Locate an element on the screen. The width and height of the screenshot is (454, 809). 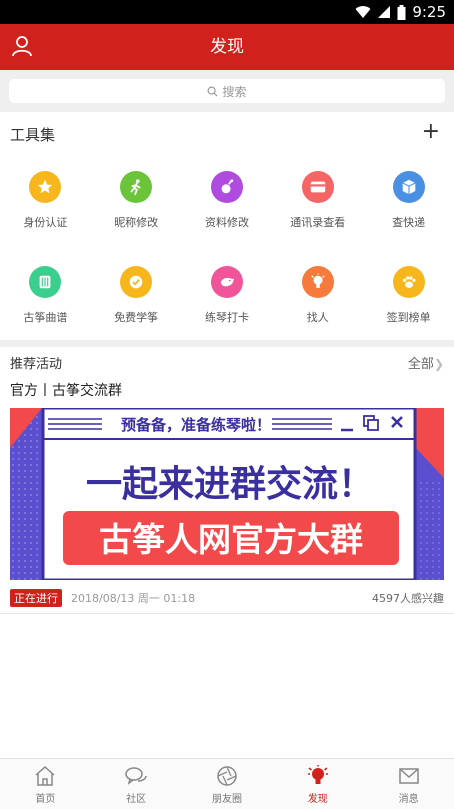
runner-icon is located at coordinates (136, 187).